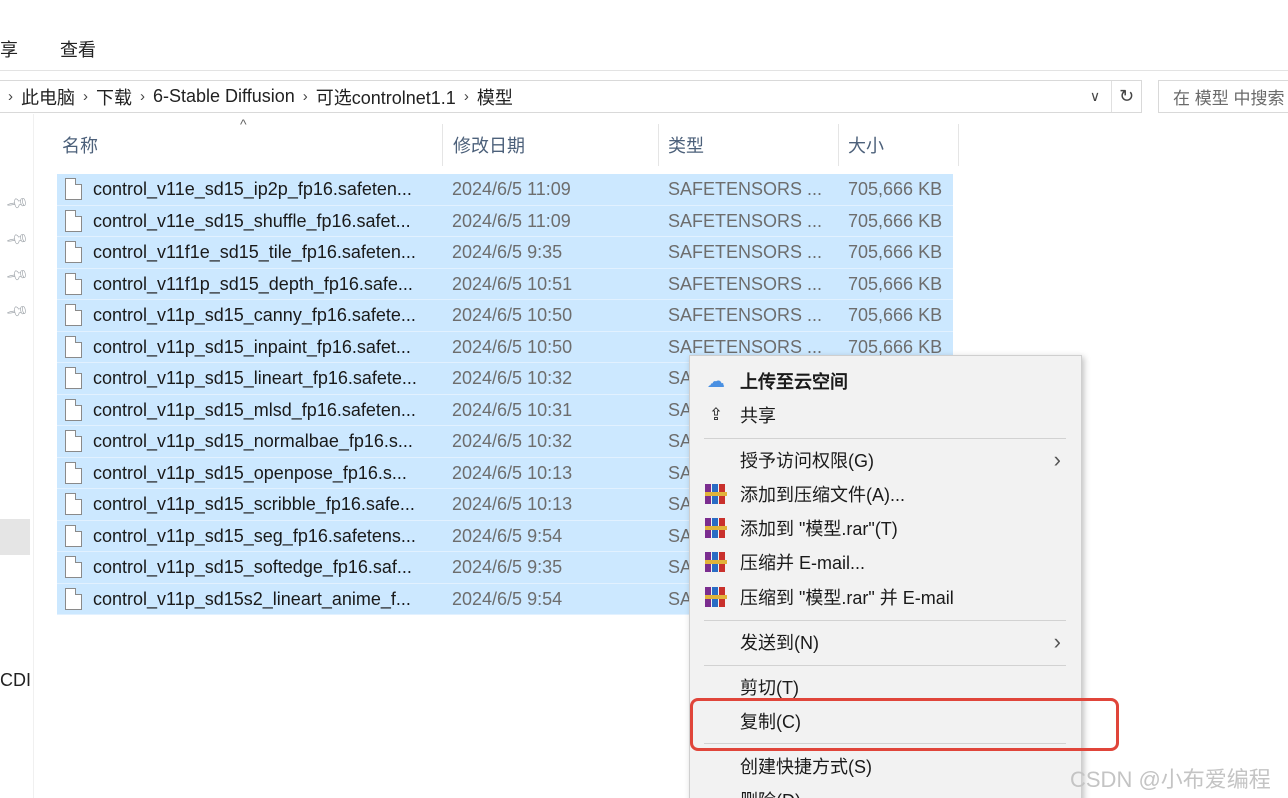 The height and width of the screenshot is (798, 1288). I want to click on refresh-icon: ↻, so click(1126, 96).